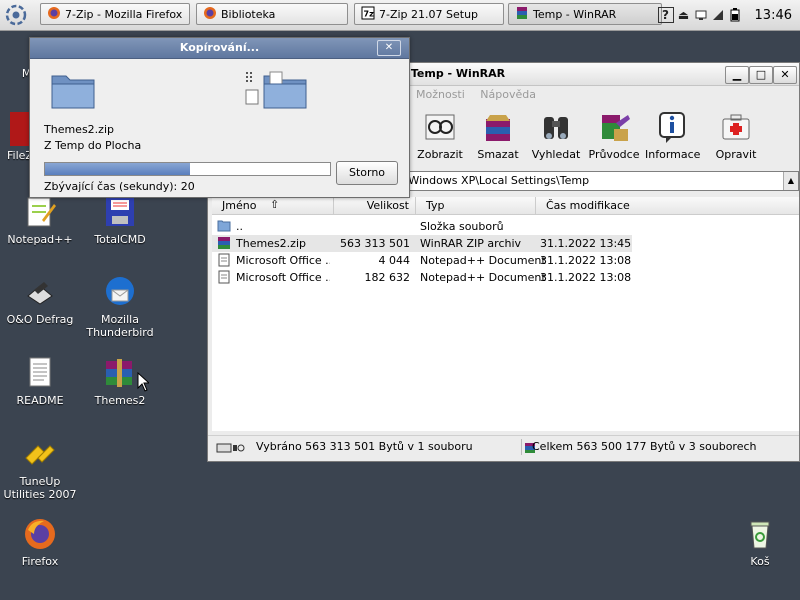  What do you see at coordinates (773, 15) in the screenshot?
I see `clock: 13:46` at bounding box center [773, 15].